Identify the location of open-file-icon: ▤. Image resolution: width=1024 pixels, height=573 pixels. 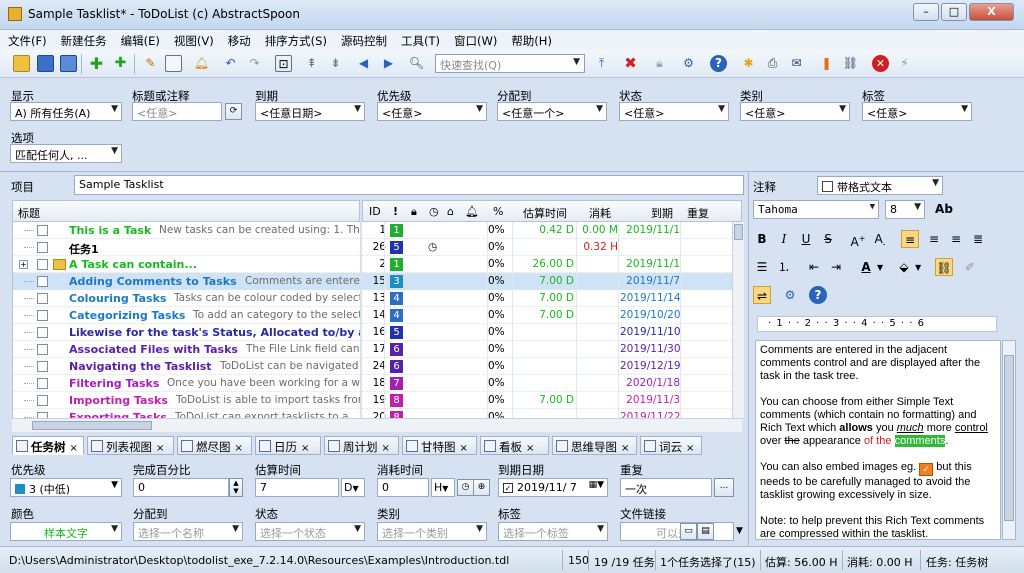
(705, 531).